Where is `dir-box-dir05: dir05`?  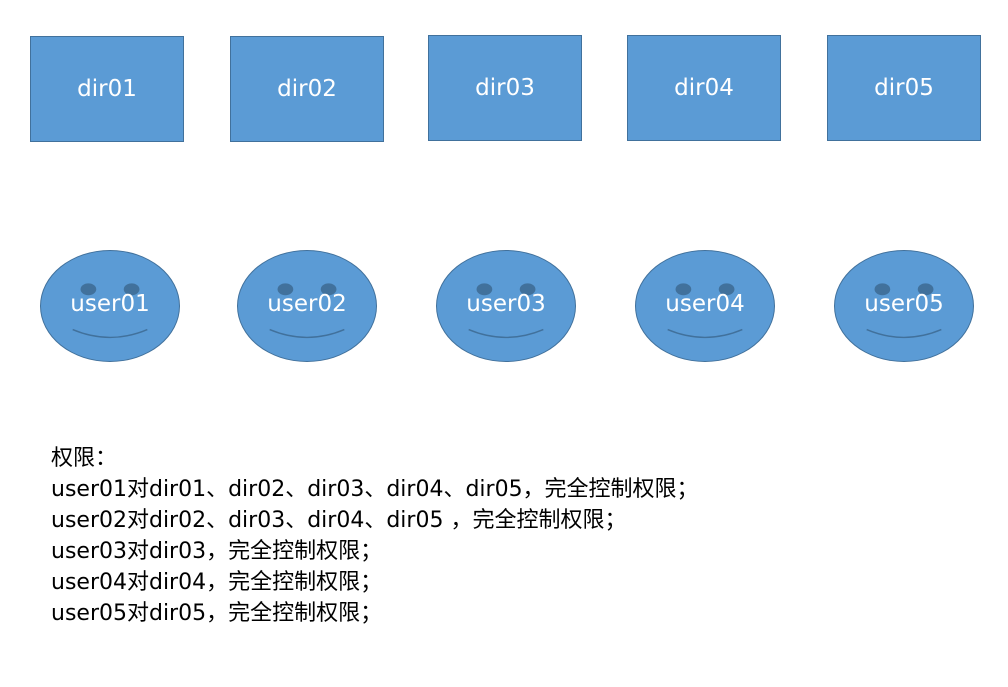
dir-box-dir05: dir05 is located at coordinates (904, 88).